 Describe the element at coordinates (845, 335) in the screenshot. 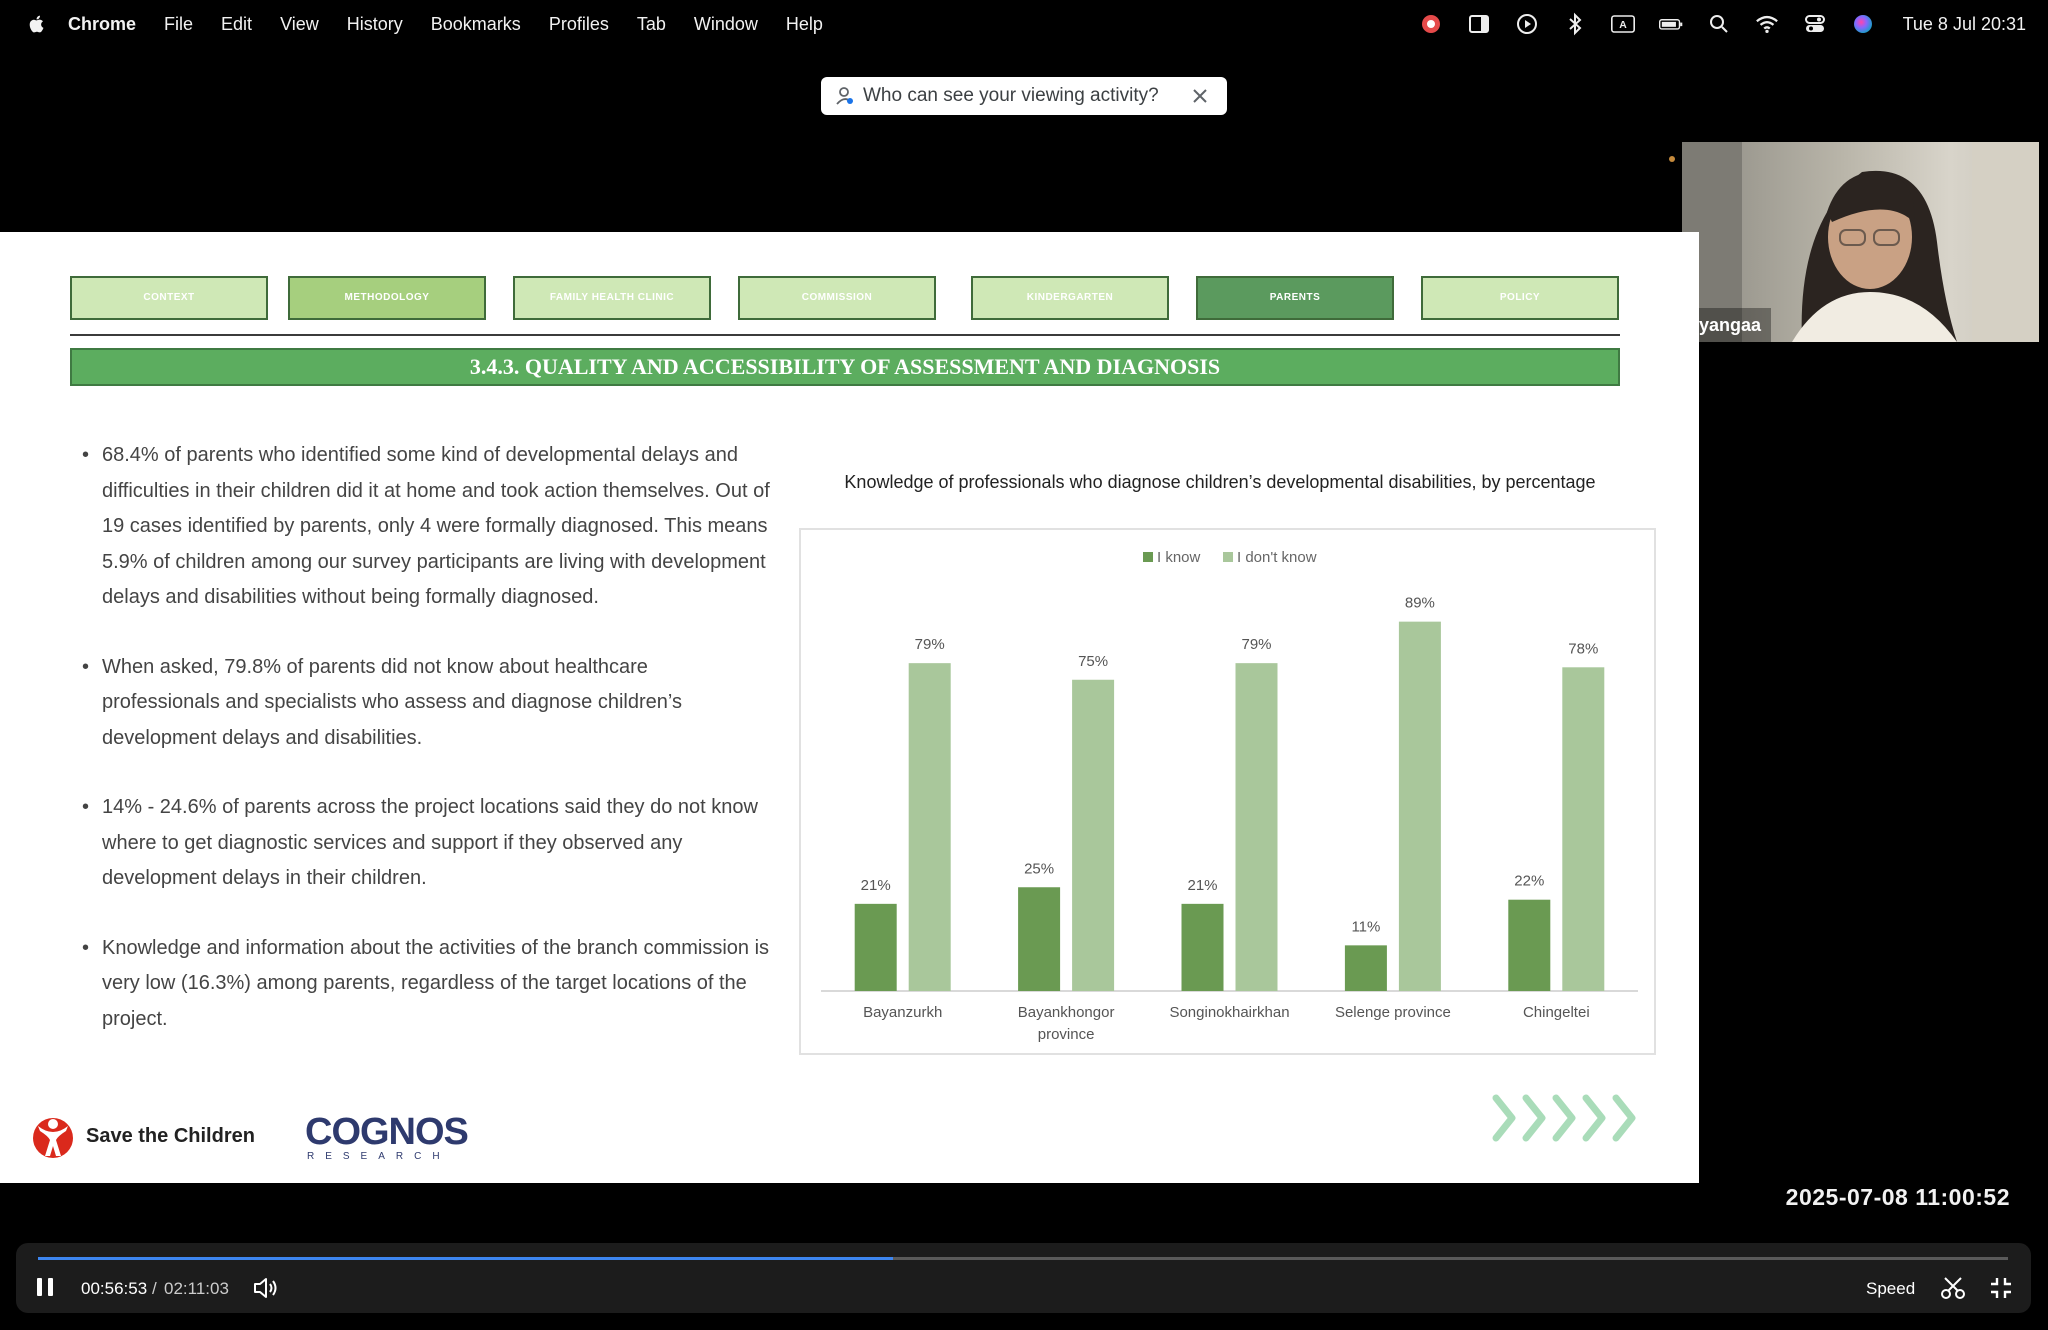

I see `divider` at that location.